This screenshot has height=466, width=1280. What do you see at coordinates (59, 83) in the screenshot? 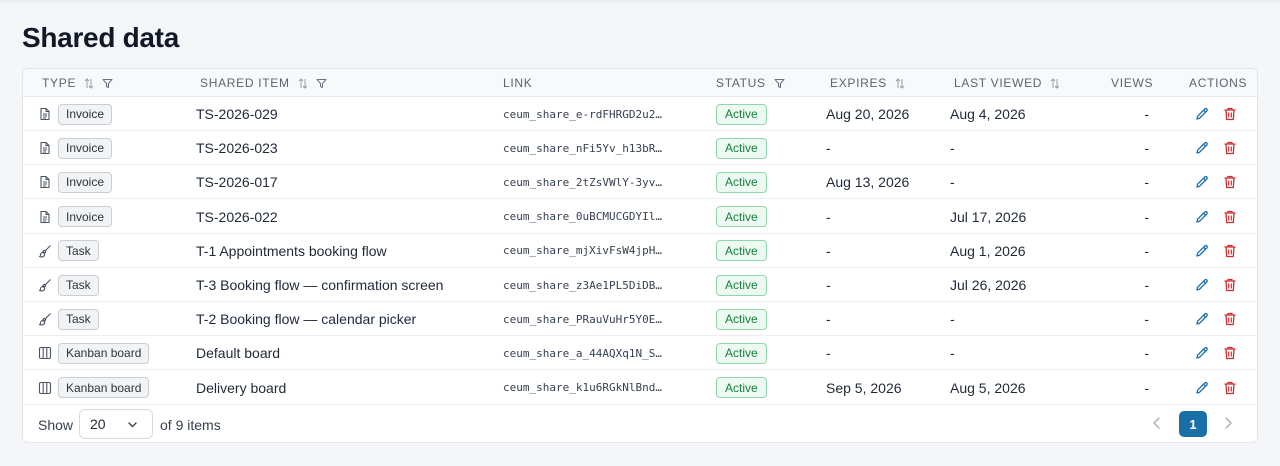
I see `column-type-label: TYPE` at bounding box center [59, 83].